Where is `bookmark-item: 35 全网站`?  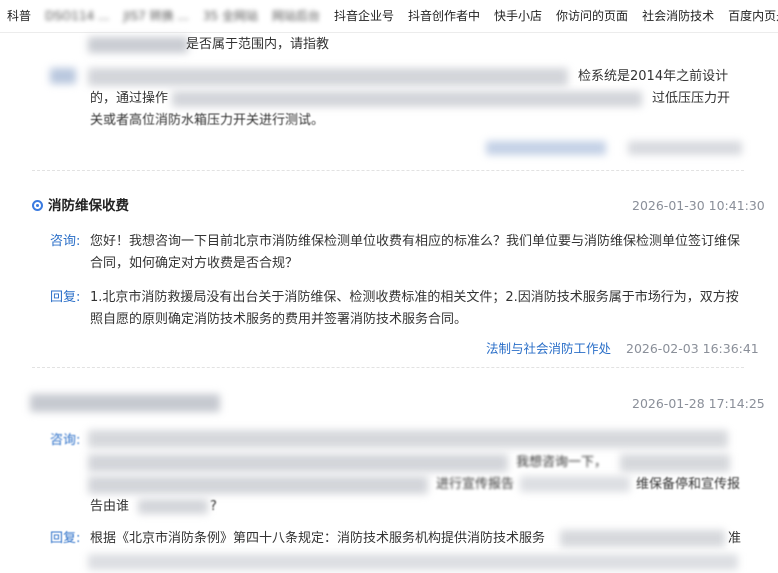 bookmark-item: 35 全网站 is located at coordinates (230, 16).